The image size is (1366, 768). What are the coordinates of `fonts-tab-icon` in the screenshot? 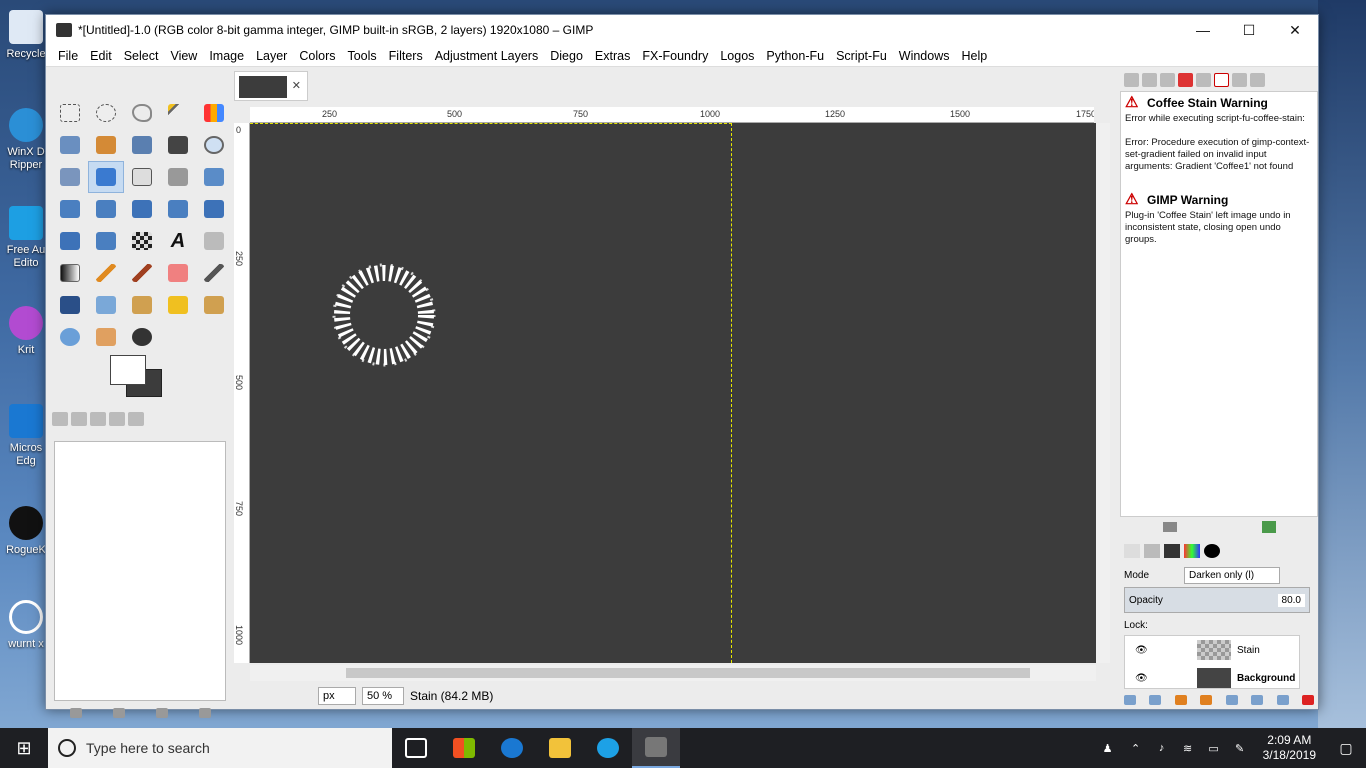 It's located at (117, 419).